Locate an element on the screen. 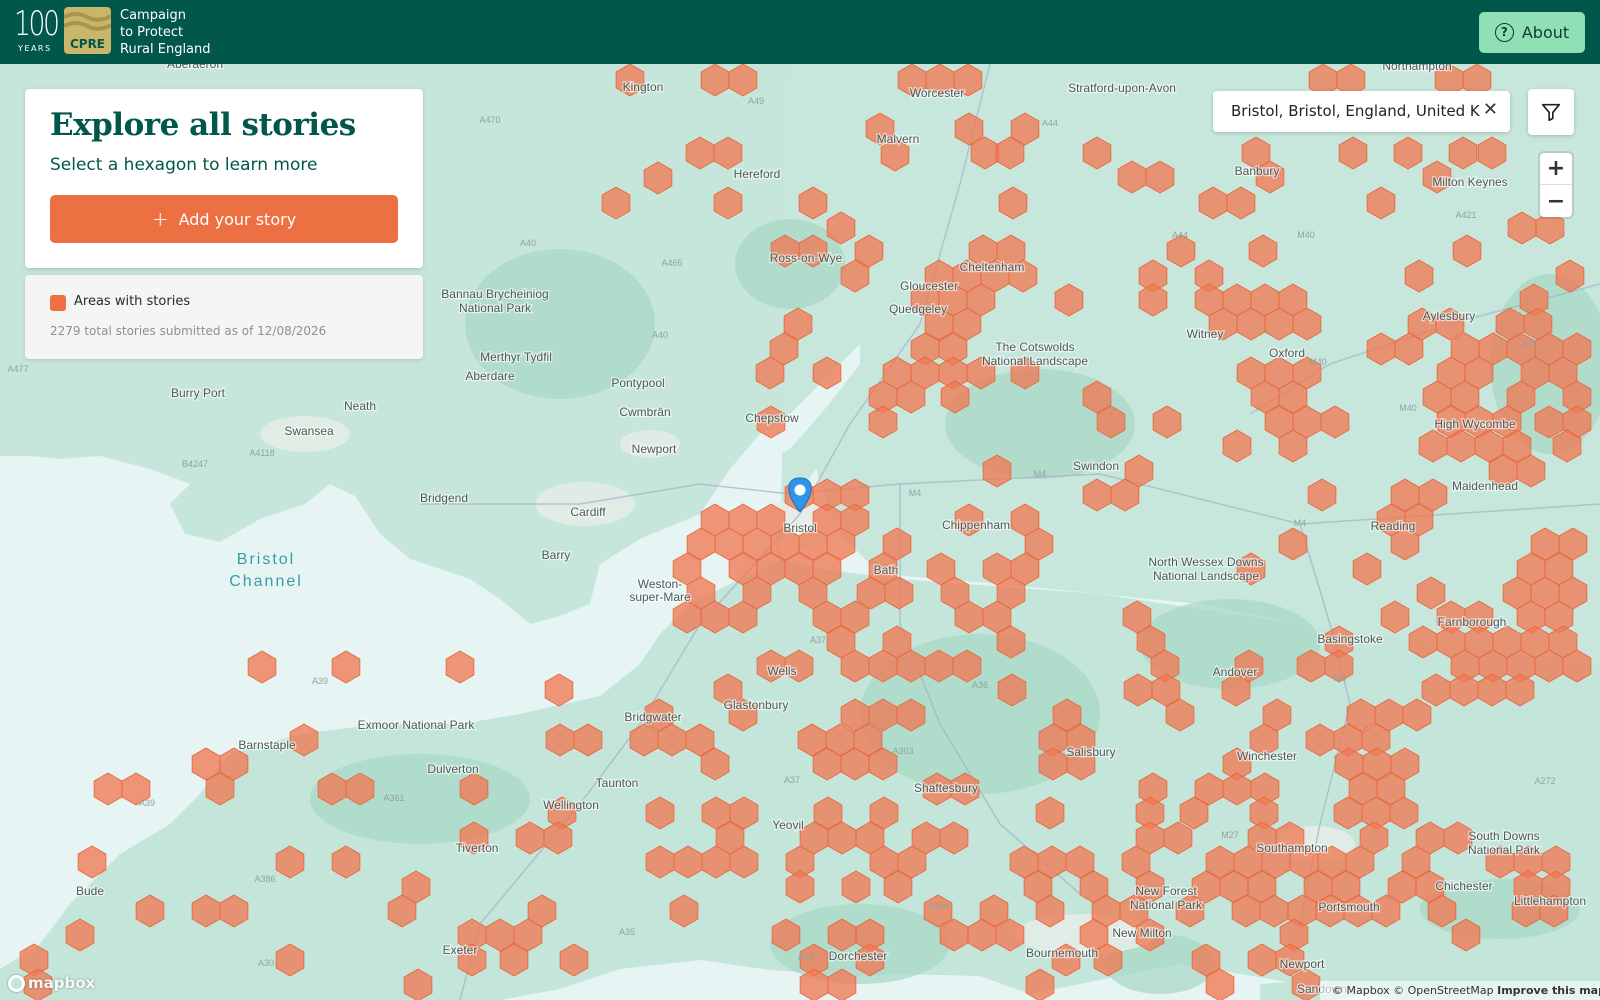 The image size is (1600, 1000). place-label: Witney is located at coordinates (1205, 334).